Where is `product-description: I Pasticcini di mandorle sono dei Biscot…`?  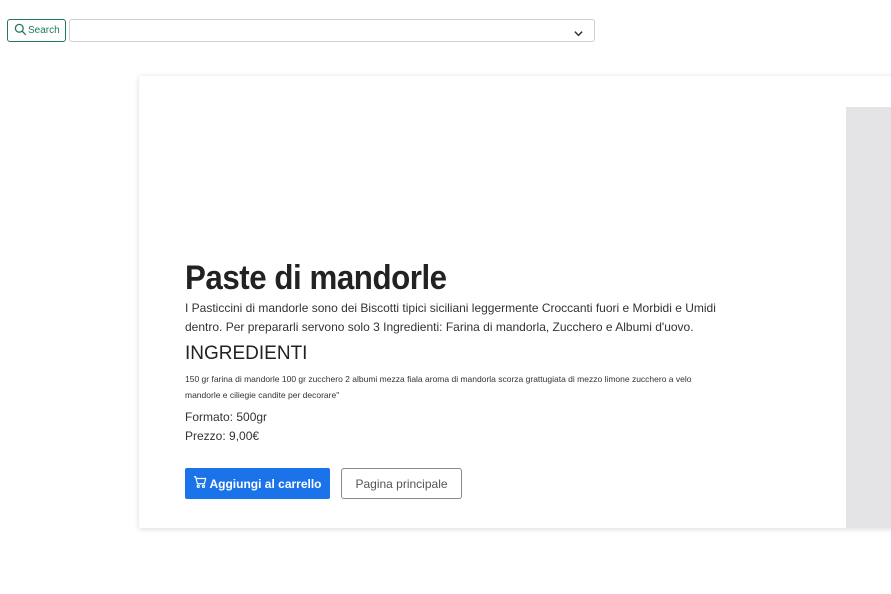
product-description: I Pasticcini di mandorle sono dei Biscot… is located at coordinates (450, 317).